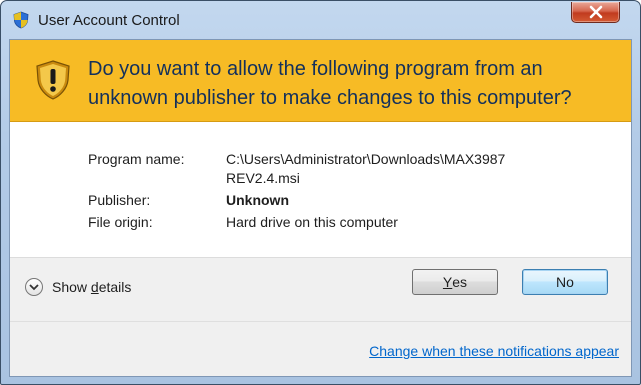  I want to click on program-name-value-line1: C:\Users\Administrator\Downloads\MAX3987, so click(366, 159).